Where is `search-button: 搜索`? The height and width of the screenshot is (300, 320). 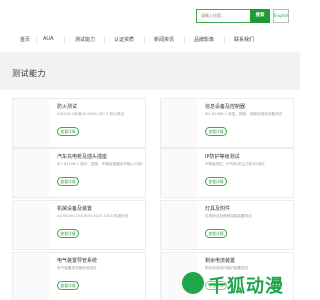 search-button: 搜索 is located at coordinates (260, 16).